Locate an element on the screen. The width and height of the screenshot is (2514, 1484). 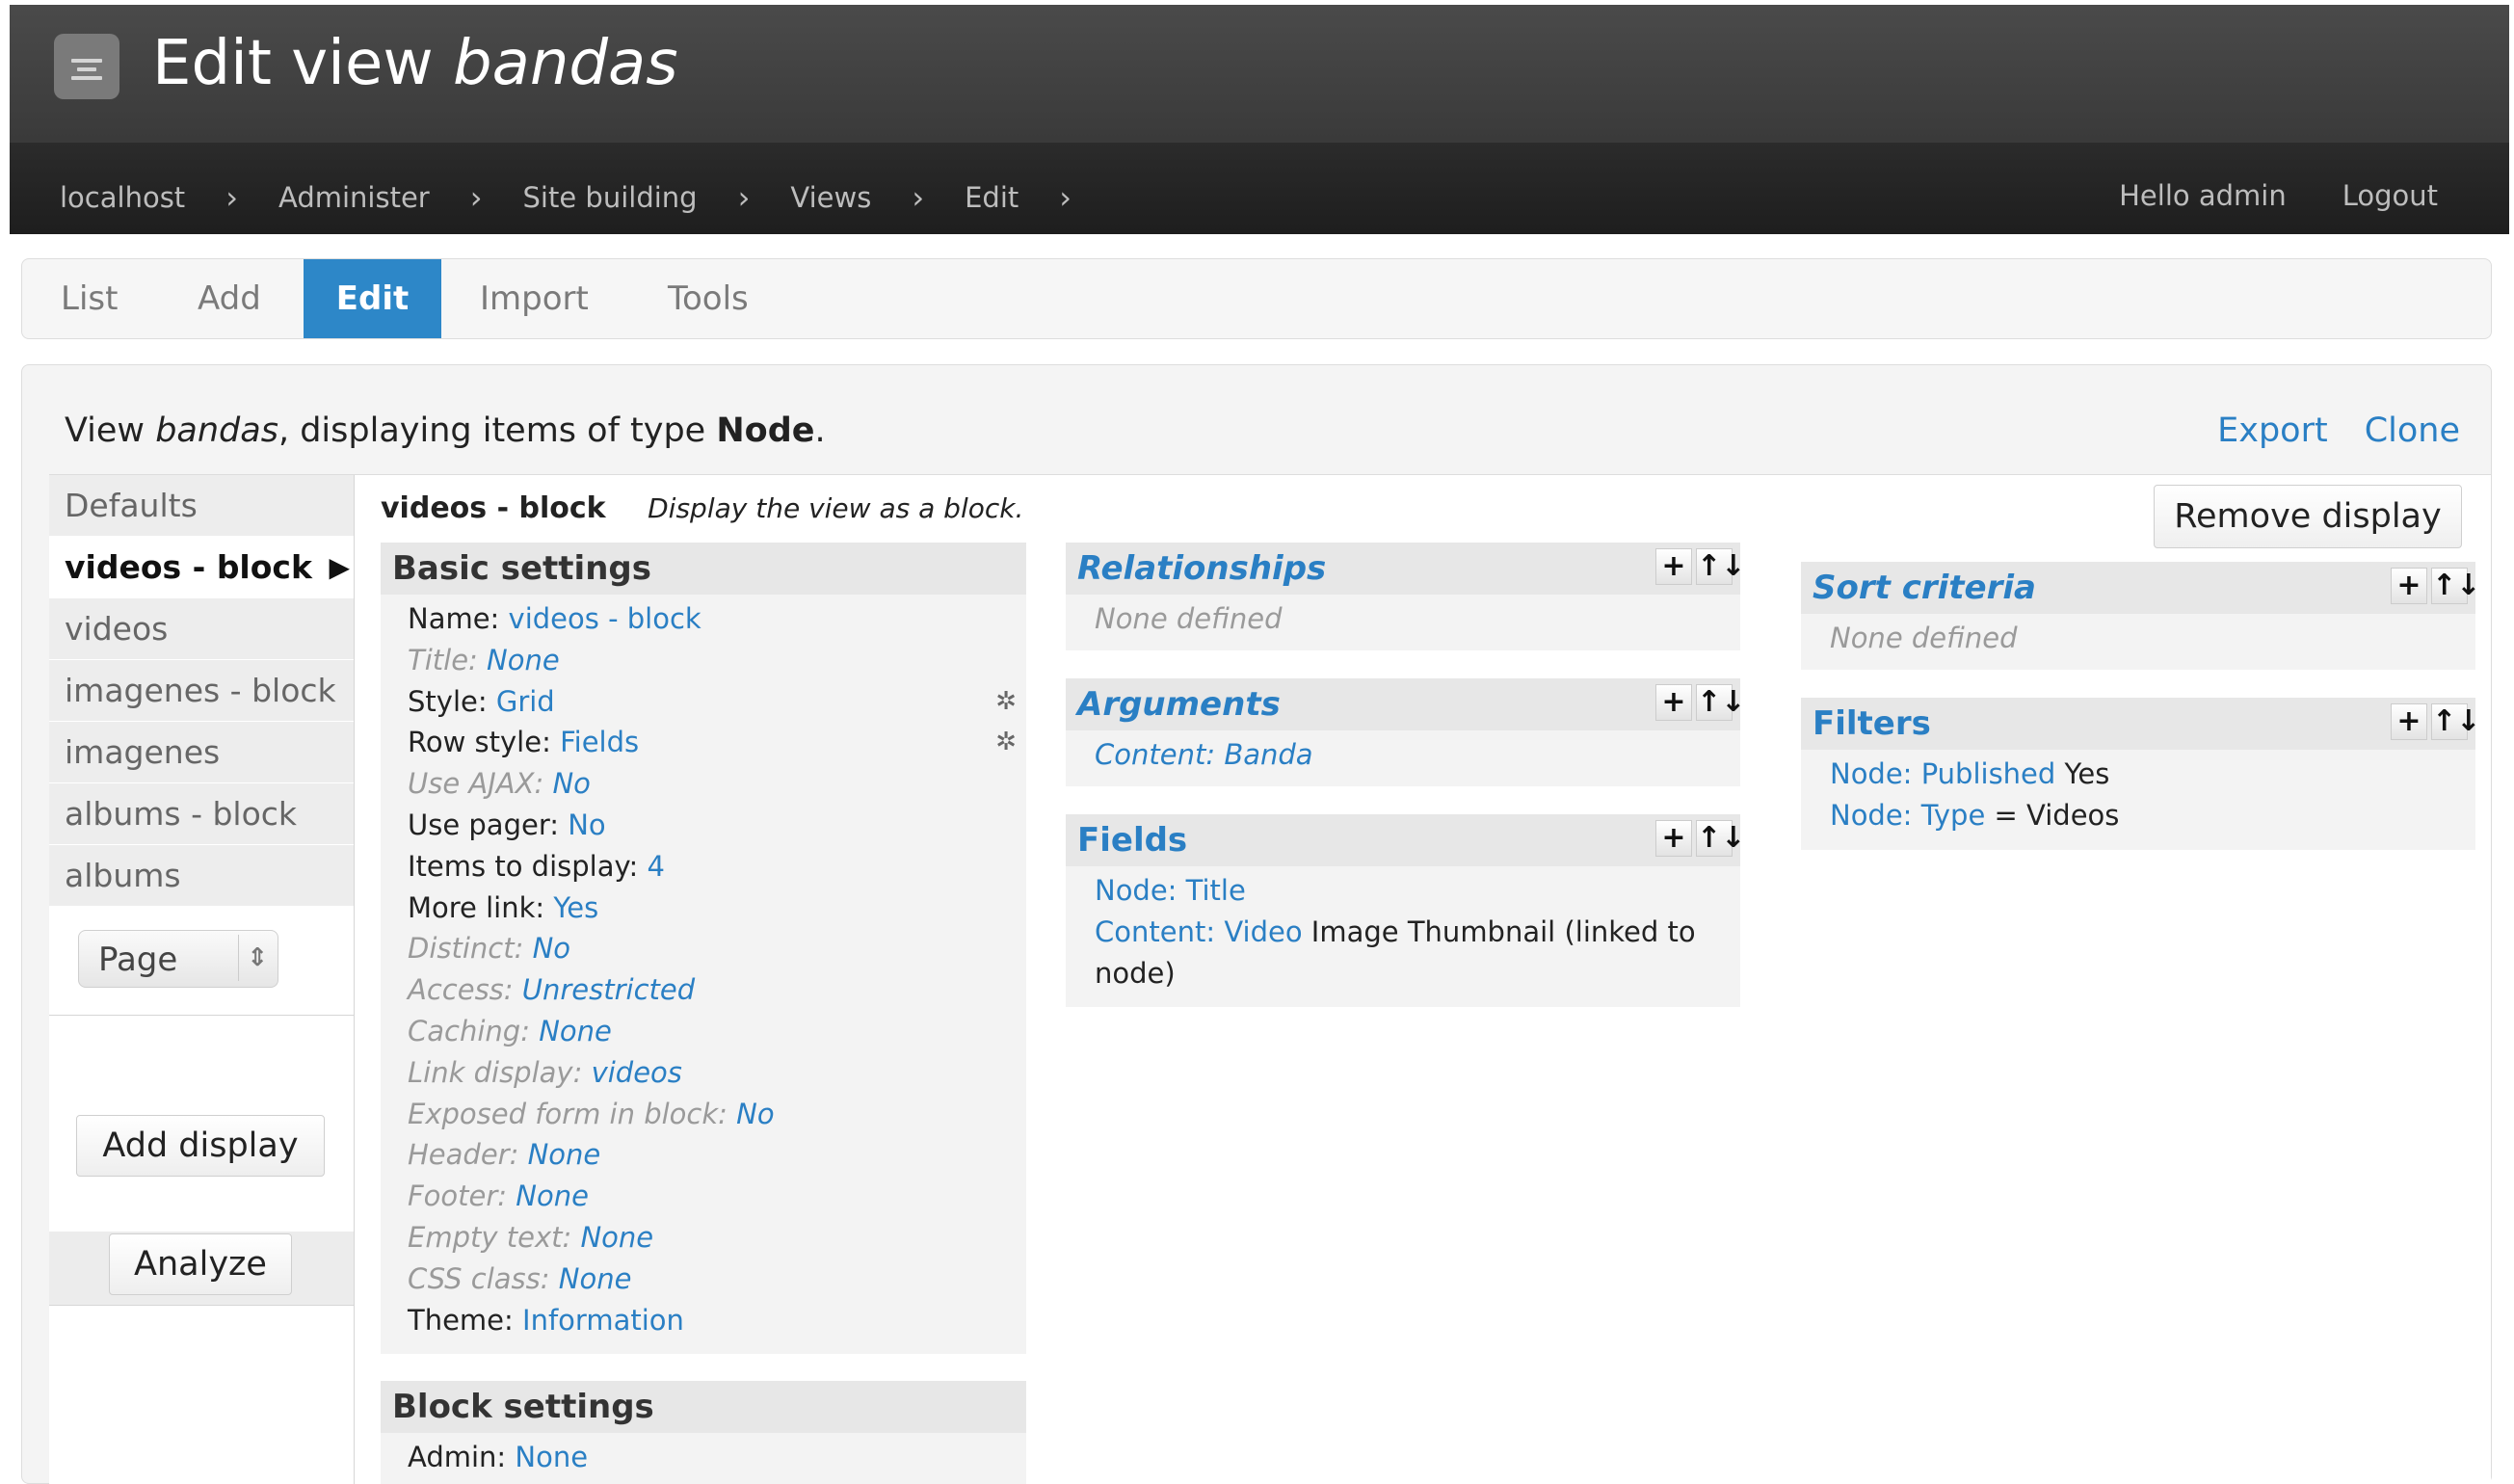
filter-item: Node: Type = Videos is located at coordinates (2138, 815).